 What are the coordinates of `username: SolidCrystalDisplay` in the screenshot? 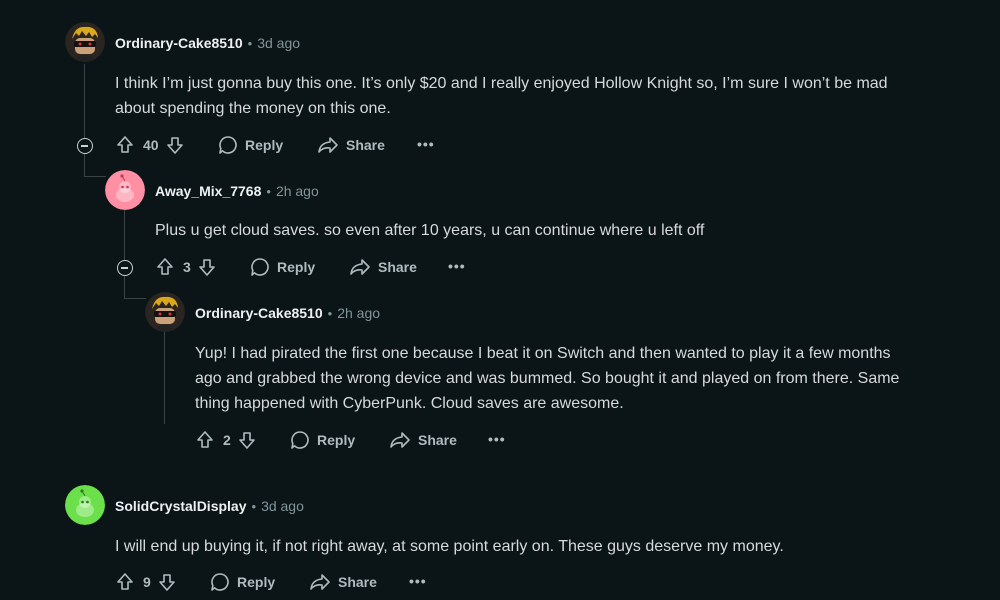 It's located at (181, 506).